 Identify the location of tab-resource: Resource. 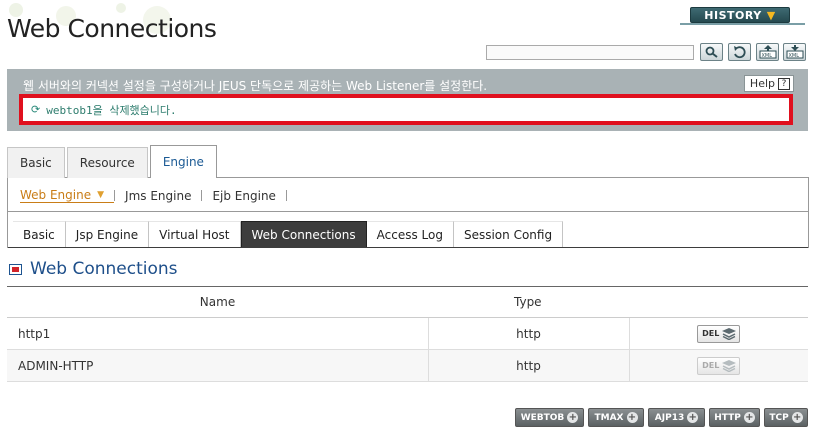
(107, 162).